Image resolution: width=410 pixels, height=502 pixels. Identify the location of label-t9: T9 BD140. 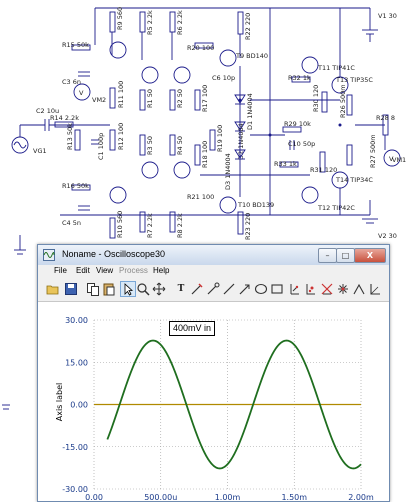
(251, 56).